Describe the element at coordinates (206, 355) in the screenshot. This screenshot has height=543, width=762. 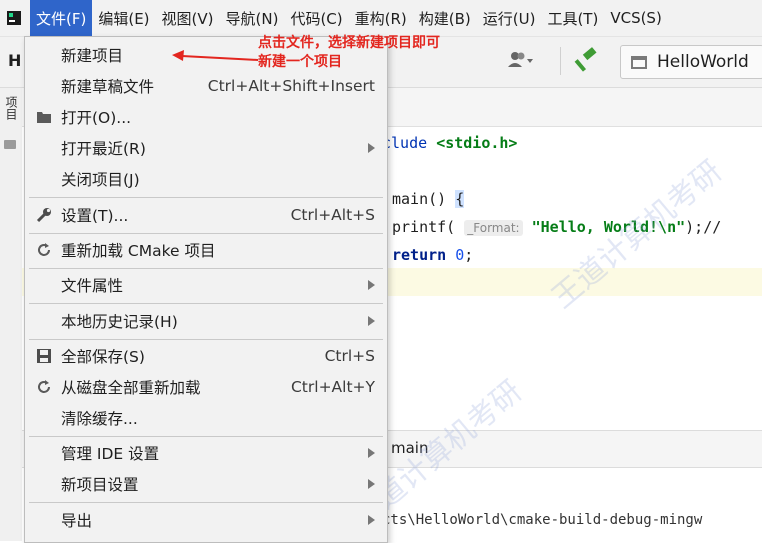
I see `menu-item-save-all: 全部保存(S) Ctrl+S` at that location.